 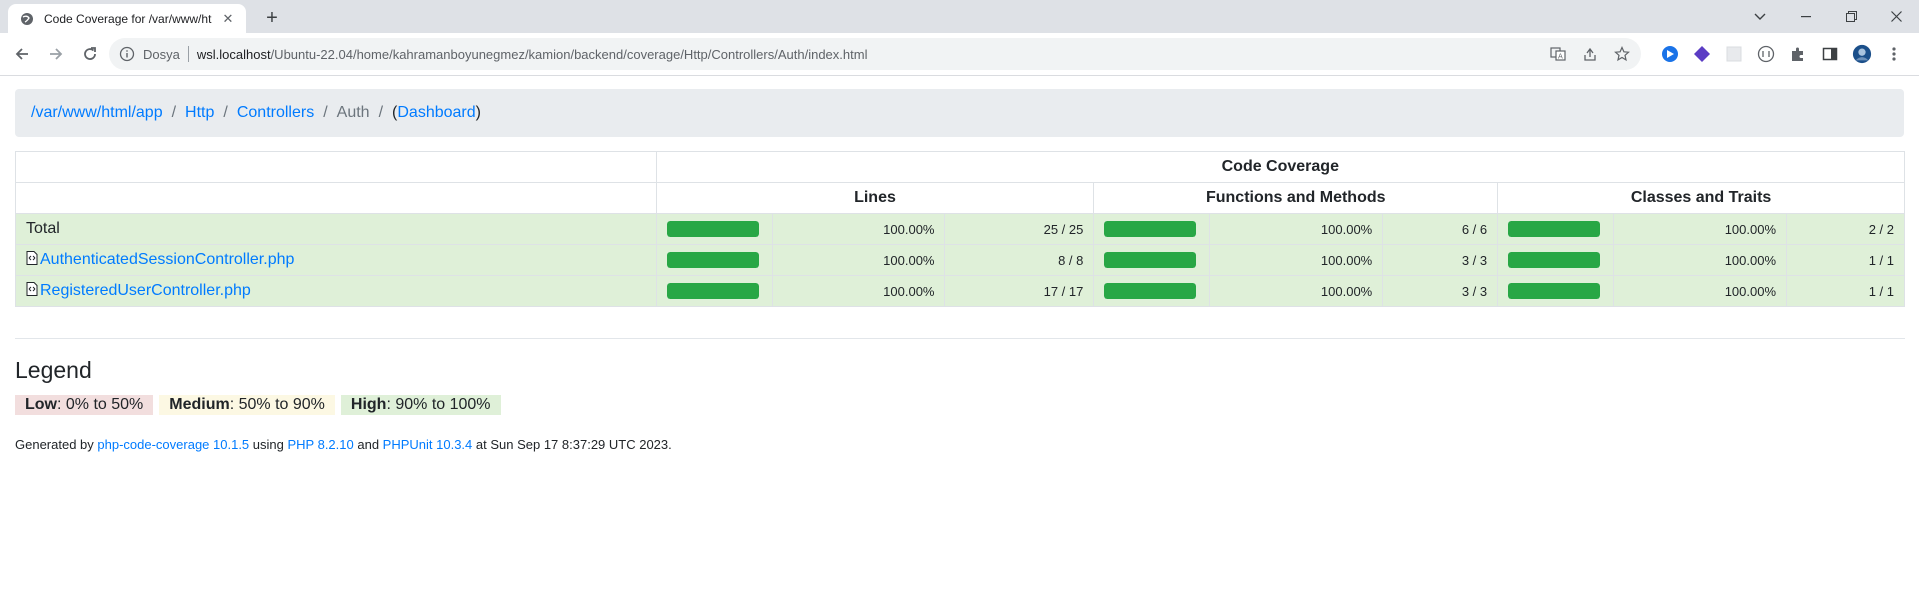 What do you see at coordinates (1782, 54) in the screenshot?
I see `extension-icons` at bounding box center [1782, 54].